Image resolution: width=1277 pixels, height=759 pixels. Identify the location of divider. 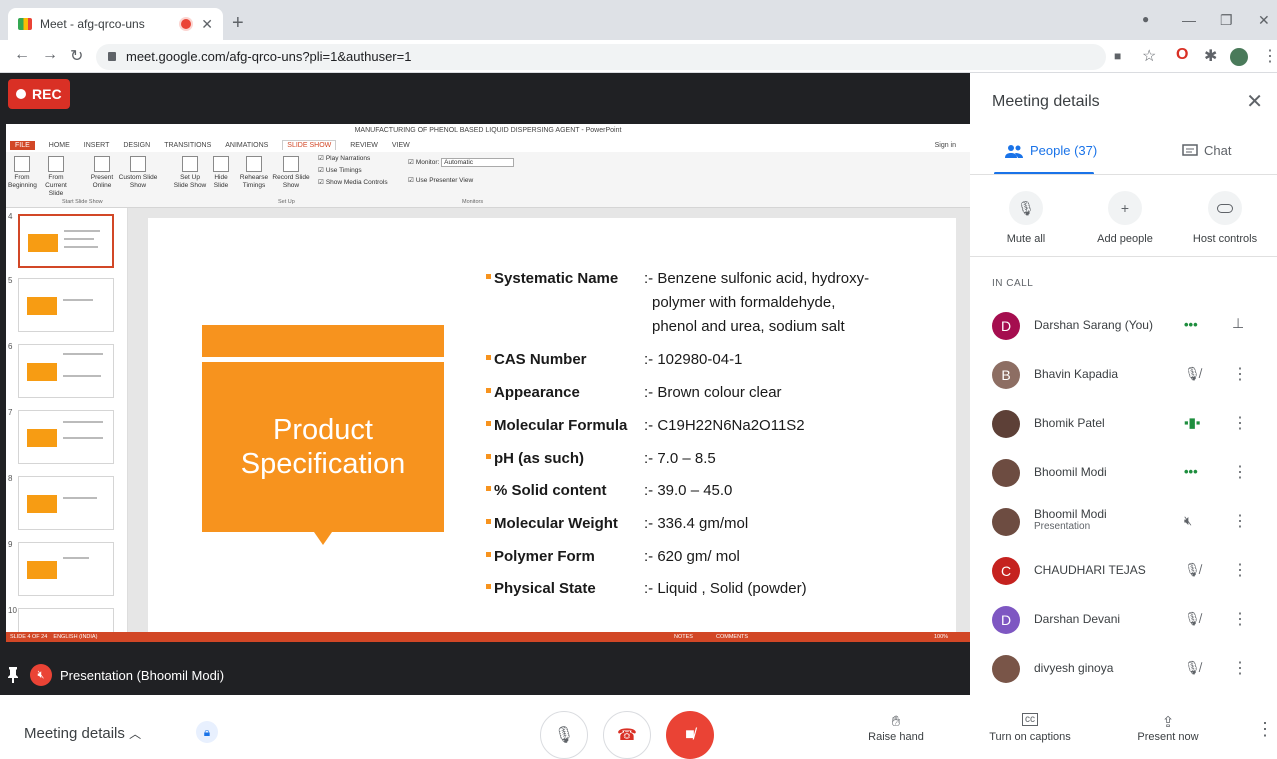
(1123, 256).